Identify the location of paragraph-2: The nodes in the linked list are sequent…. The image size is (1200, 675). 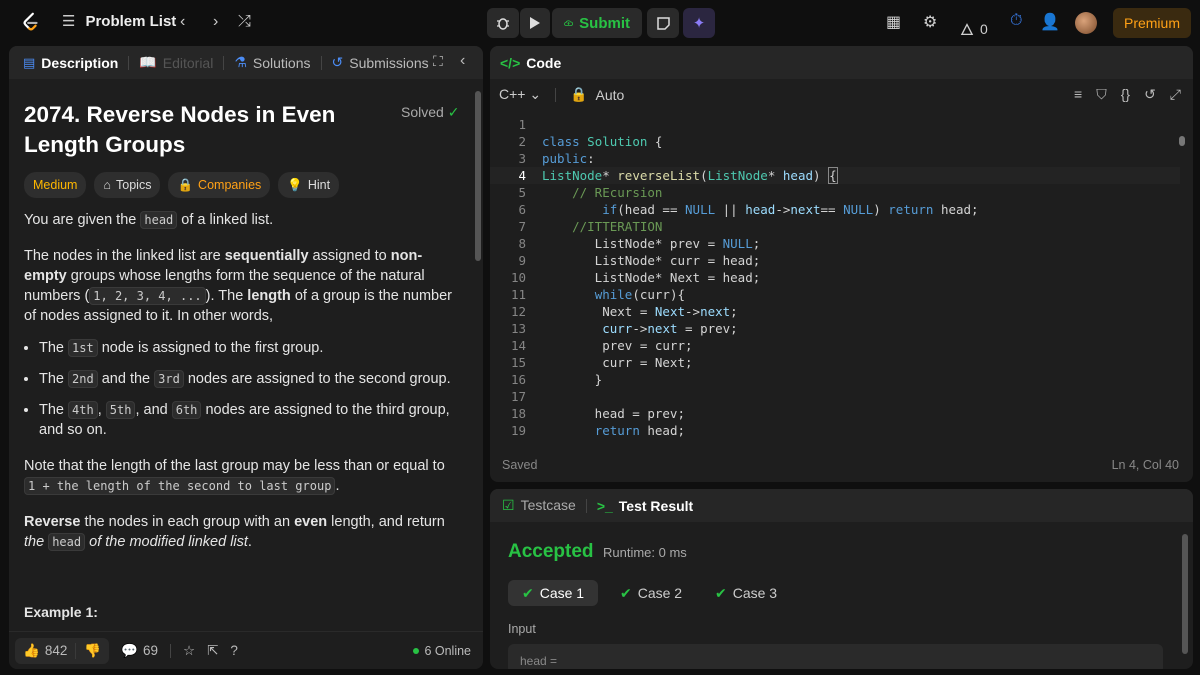
(241, 286).